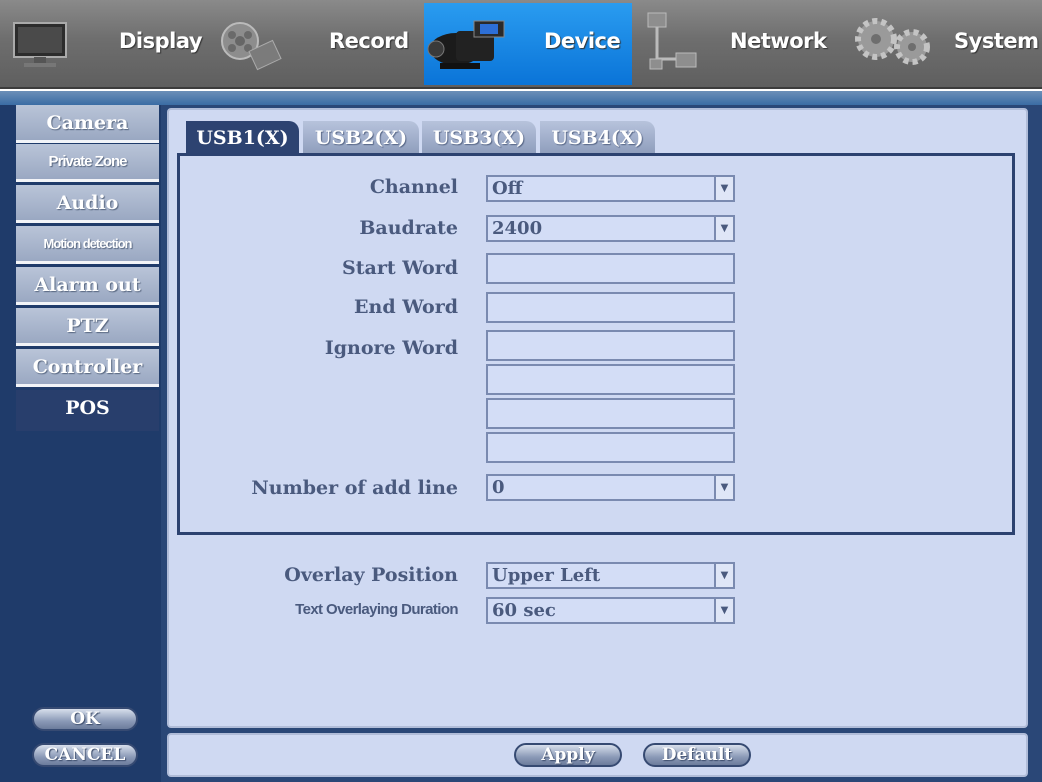  I want to click on sidebar-item-pos: POS, so click(87, 410).